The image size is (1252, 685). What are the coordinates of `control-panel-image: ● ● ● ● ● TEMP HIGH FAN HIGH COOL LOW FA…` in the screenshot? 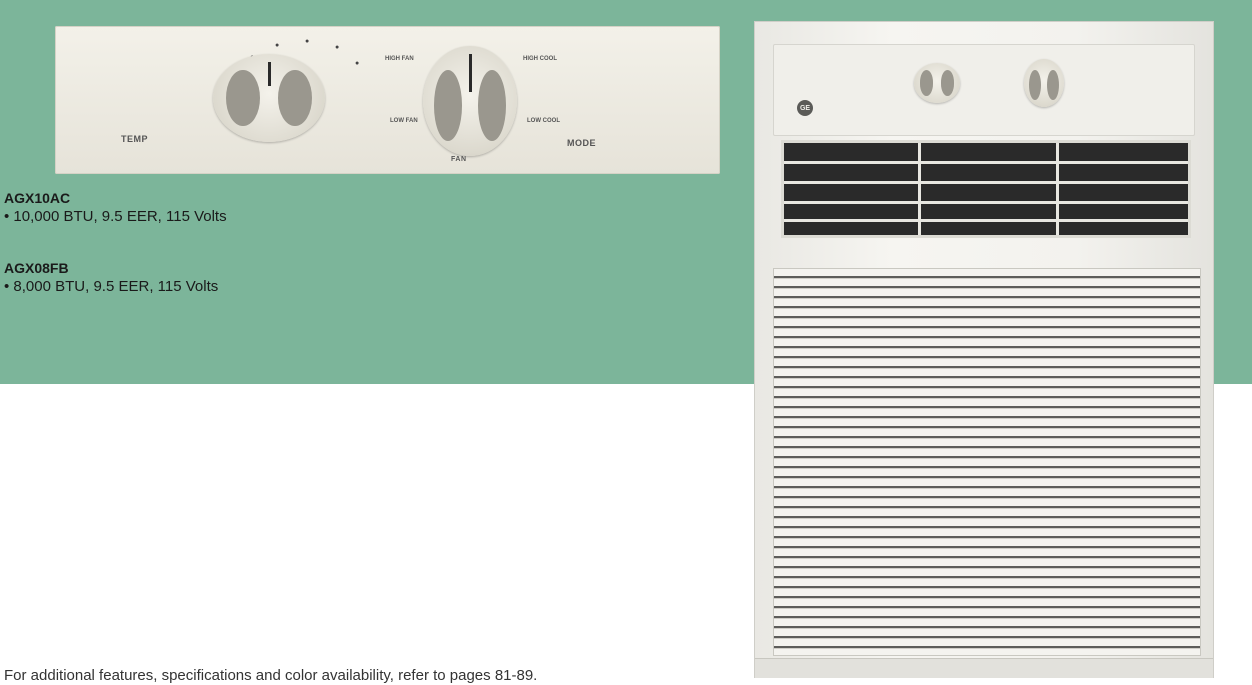 It's located at (387, 100).